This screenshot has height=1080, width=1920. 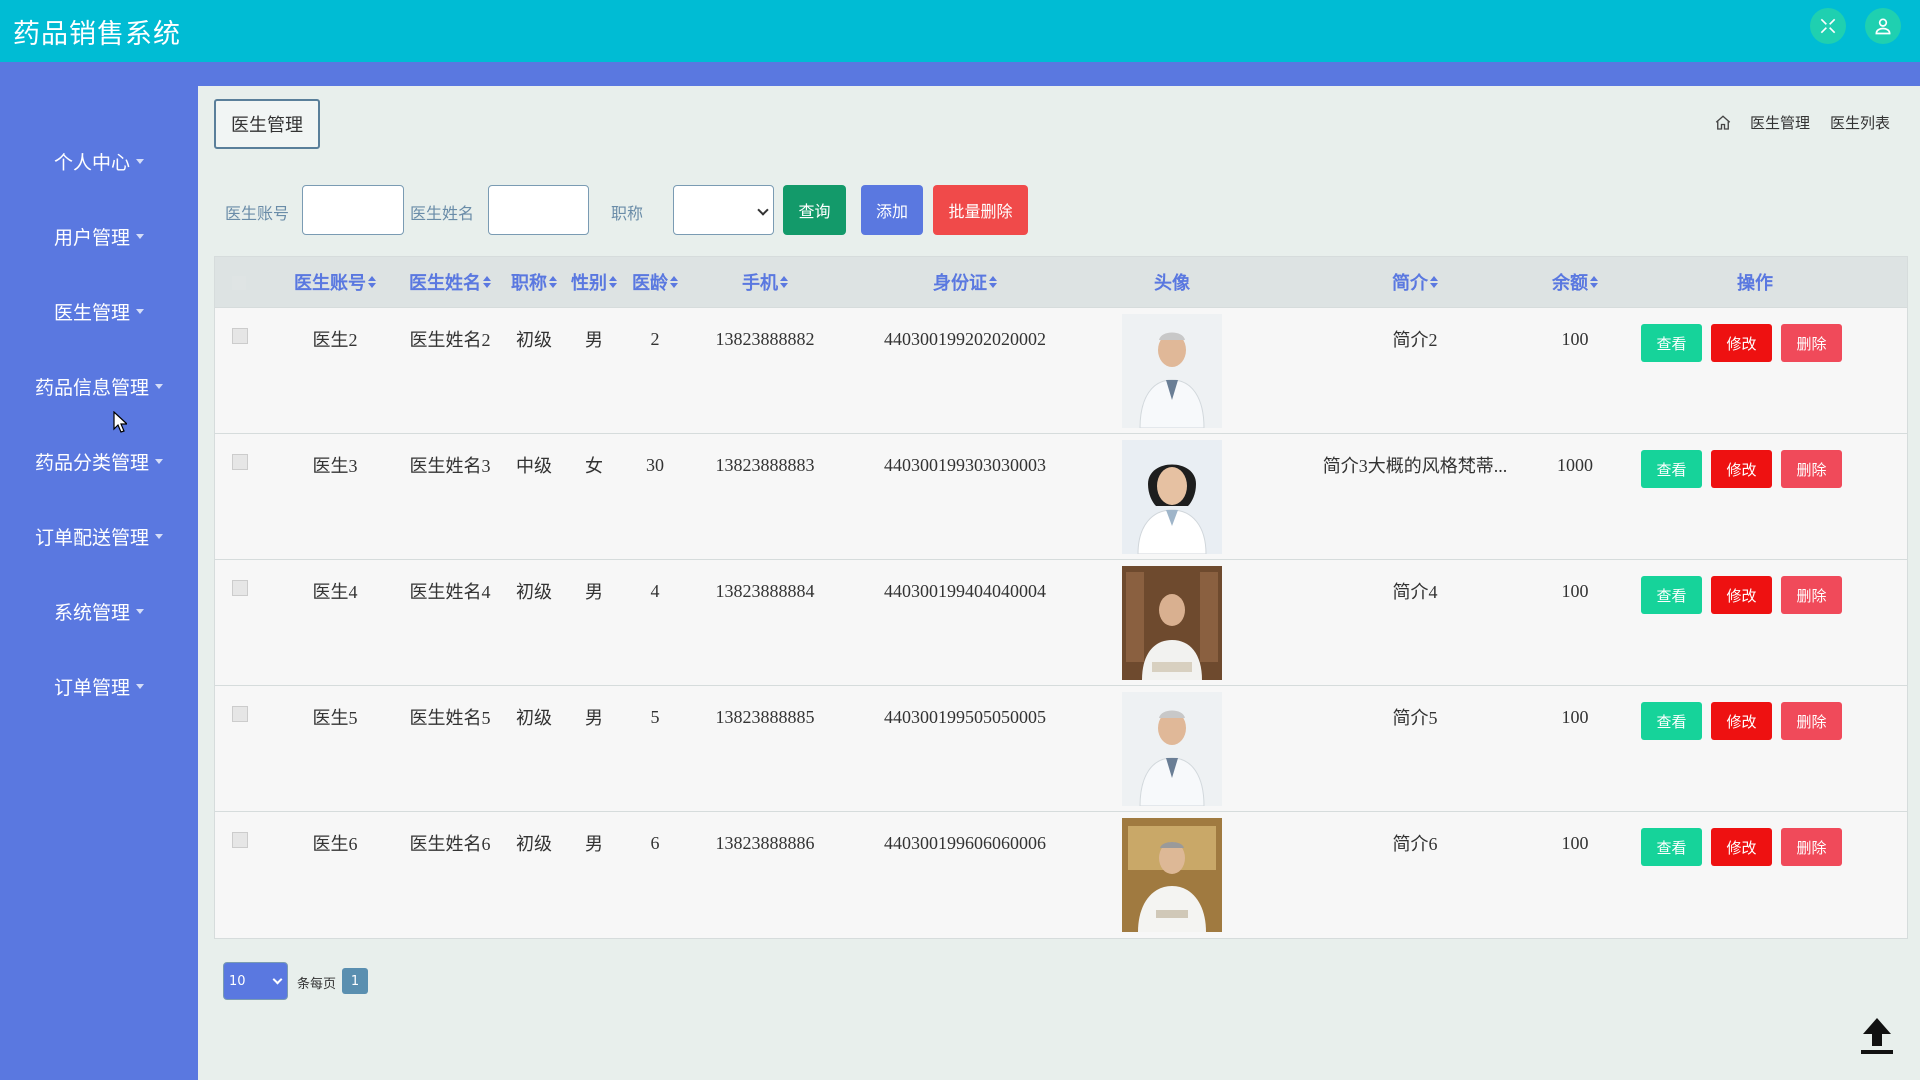 I want to click on sidebar-item-order-management: 订单管理, so click(x=99, y=686).